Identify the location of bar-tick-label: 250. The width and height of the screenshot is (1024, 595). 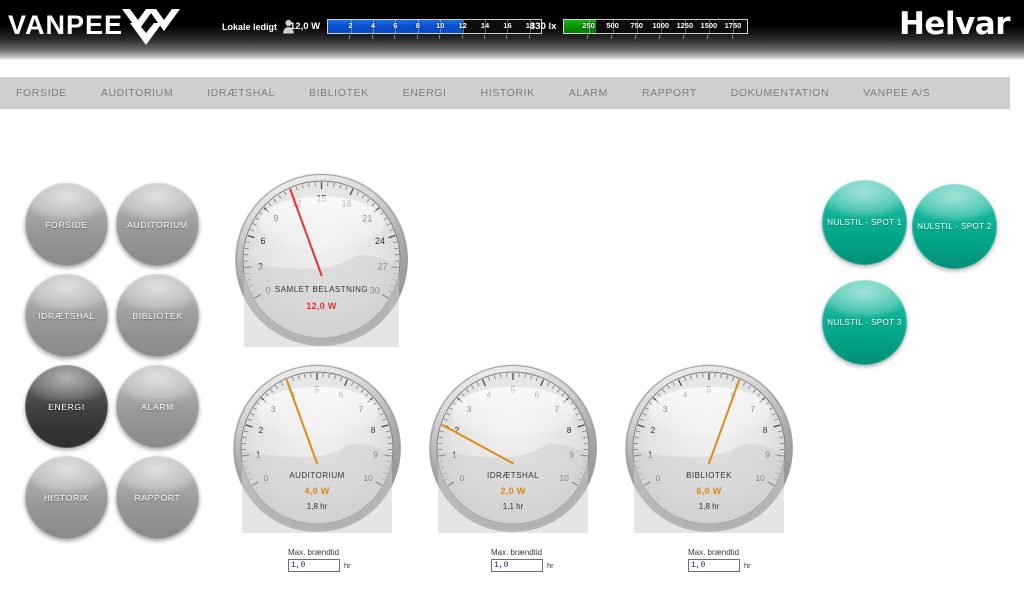
(588, 25).